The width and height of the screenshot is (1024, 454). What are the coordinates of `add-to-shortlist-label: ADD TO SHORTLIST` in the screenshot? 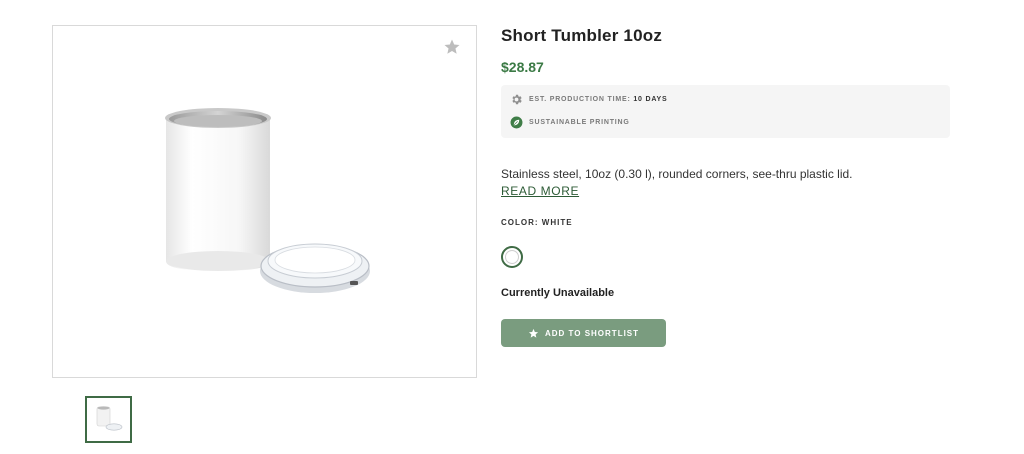 It's located at (592, 333).